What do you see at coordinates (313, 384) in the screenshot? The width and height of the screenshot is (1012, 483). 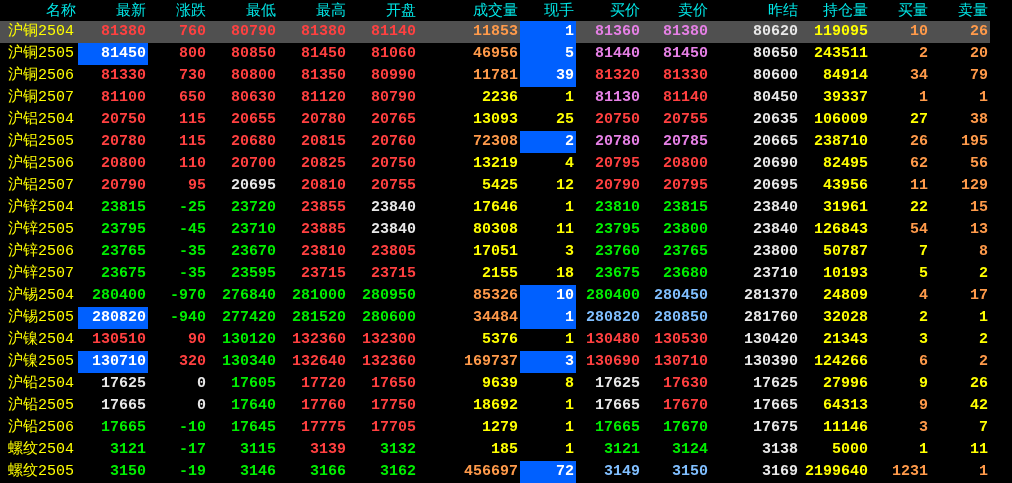 I see `table-cell: 17720` at bounding box center [313, 384].